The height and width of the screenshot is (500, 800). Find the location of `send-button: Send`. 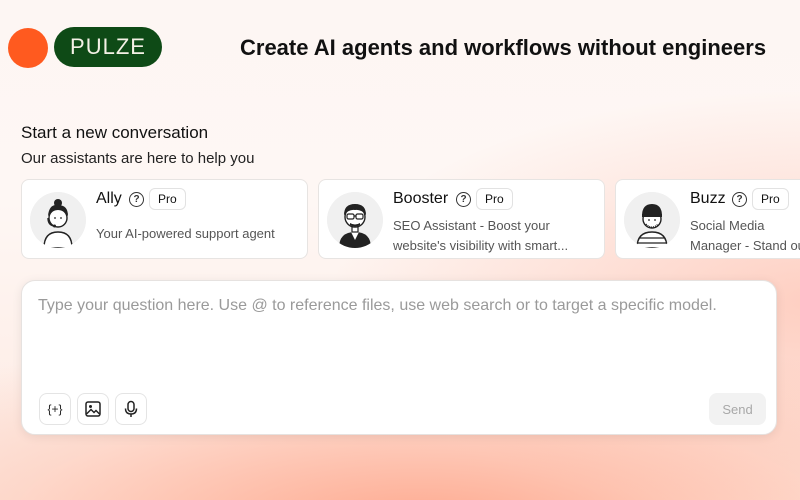

send-button: Send is located at coordinates (737, 409).